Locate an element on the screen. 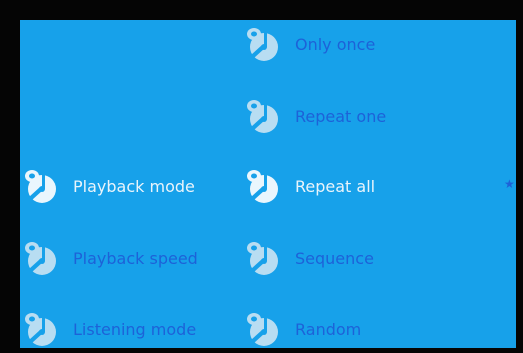  submenu-item-label: Repeat one is located at coordinates (341, 116).